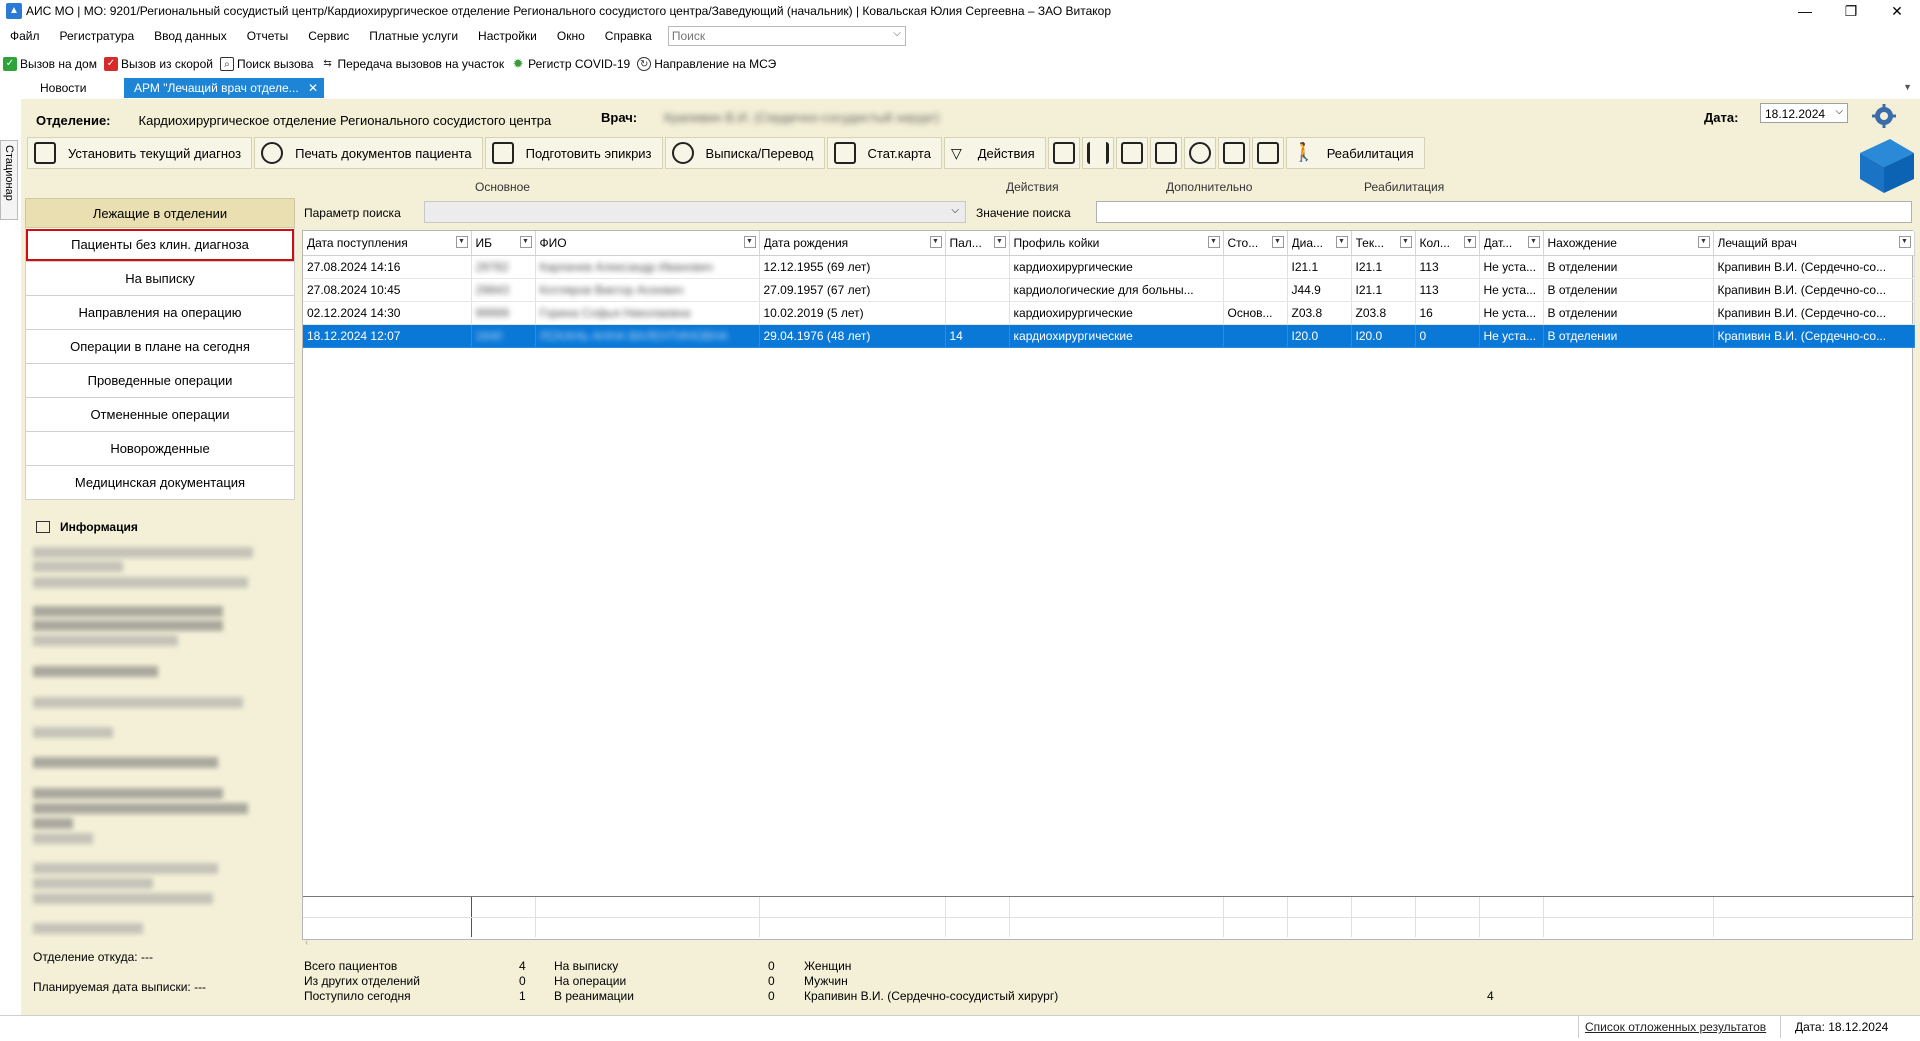 Image resolution: width=1920 pixels, height=1041 pixels. What do you see at coordinates (1851, 11) in the screenshot?
I see `maximize-button: ❐` at bounding box center [1851, 11].